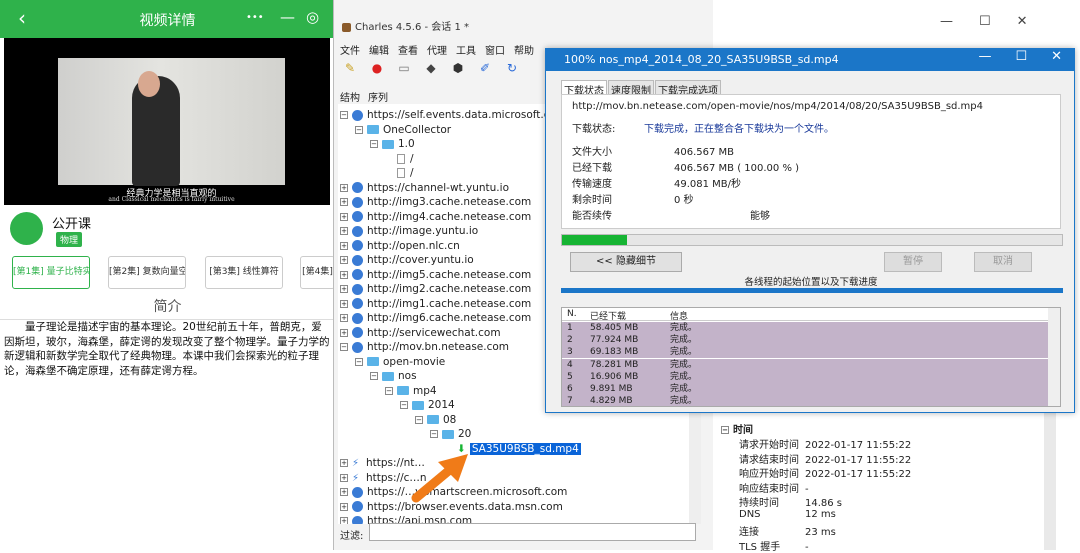 The height and width of the screenshot is (553, 1080). Describe the element at coordinates (312, 17) in the screenshot. I see `target-icon: ◎` at that location.